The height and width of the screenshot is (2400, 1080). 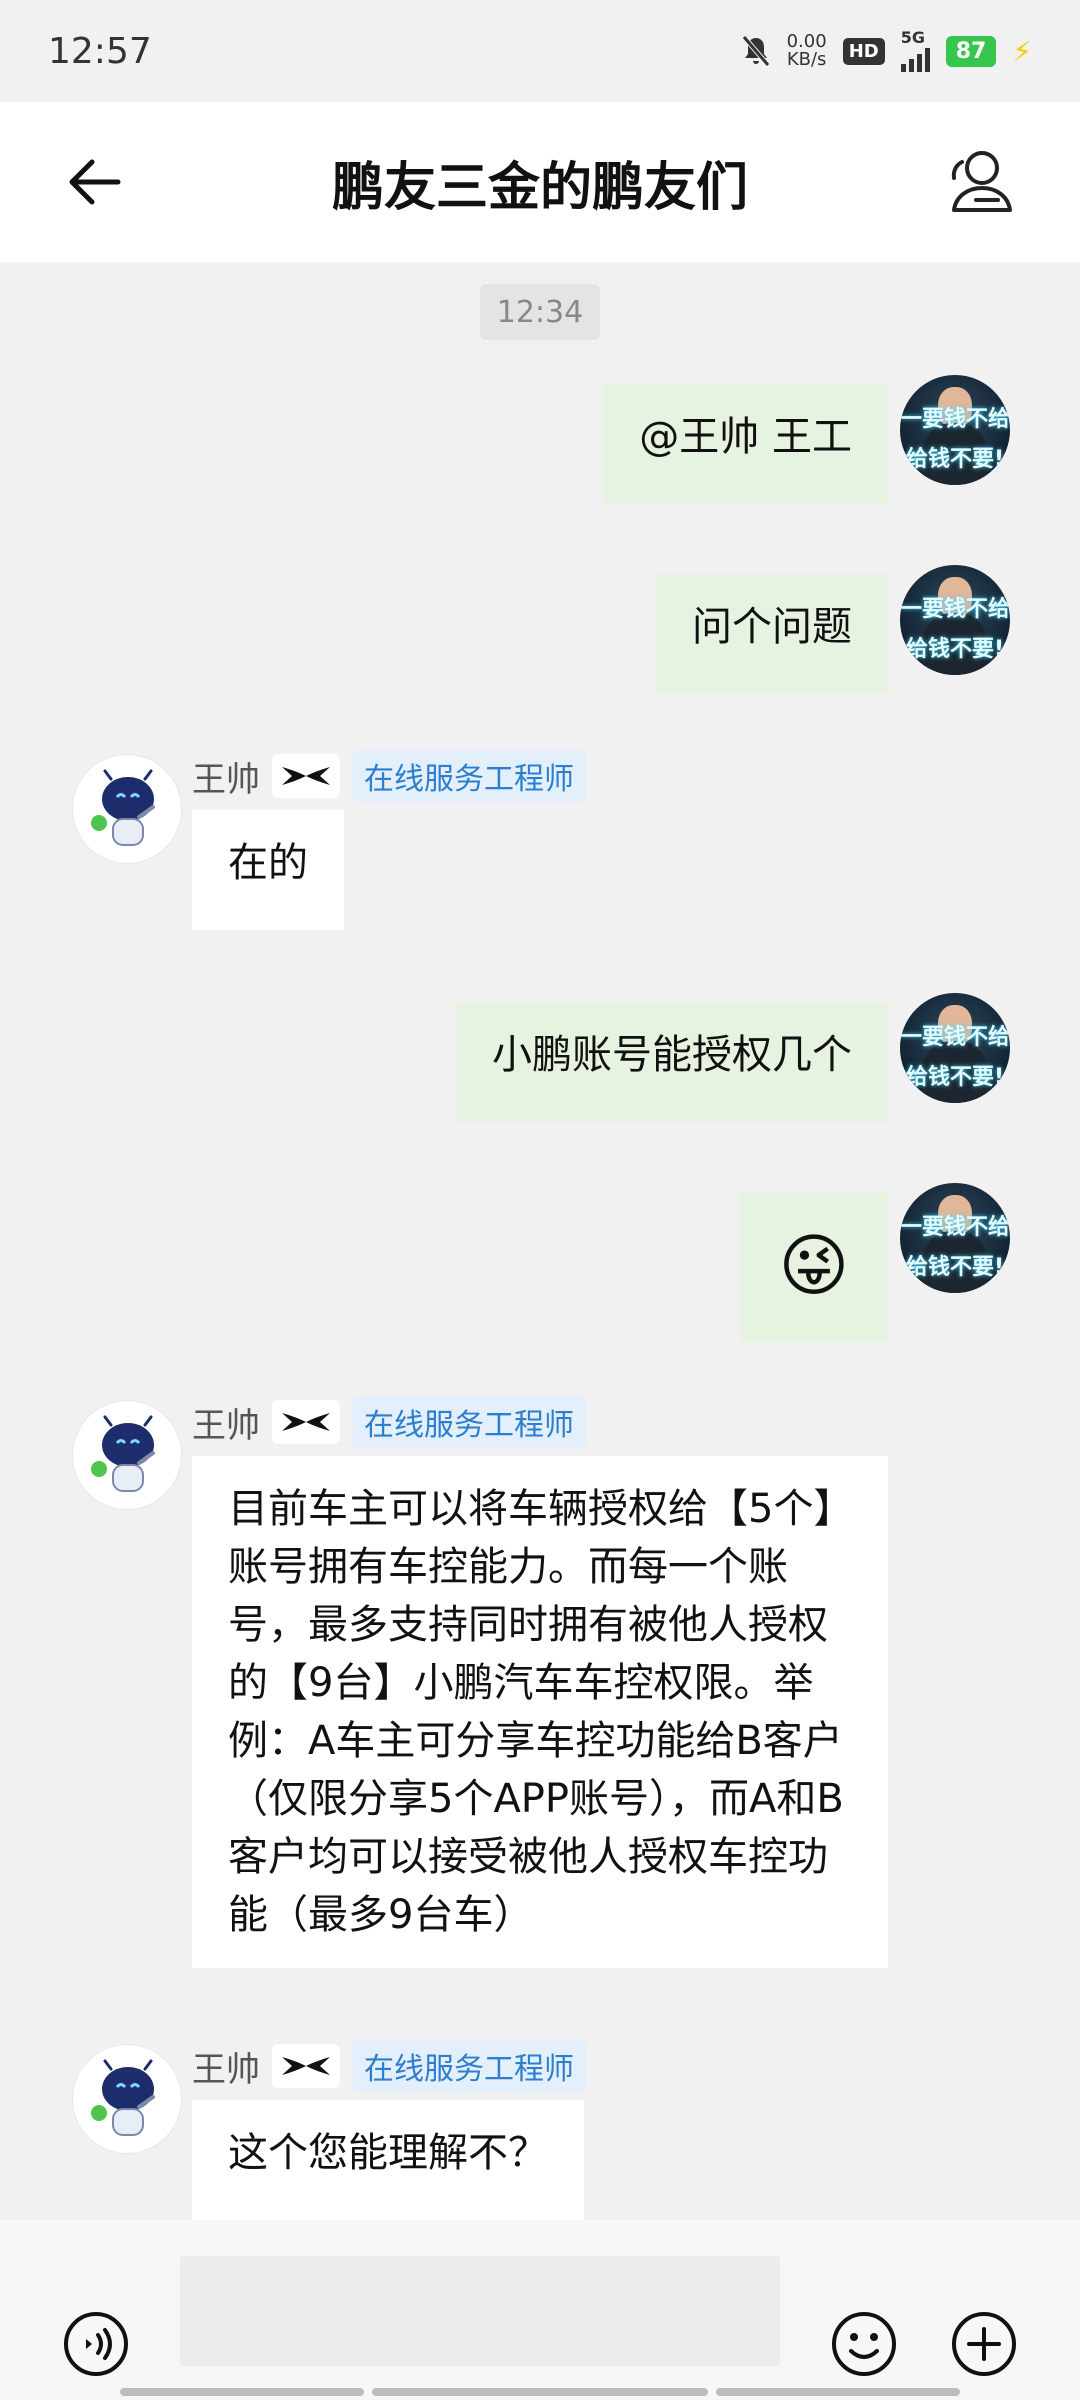 I want to click on chat-title: 鹏友三金的鹏友们, so click(x=539, y=187).